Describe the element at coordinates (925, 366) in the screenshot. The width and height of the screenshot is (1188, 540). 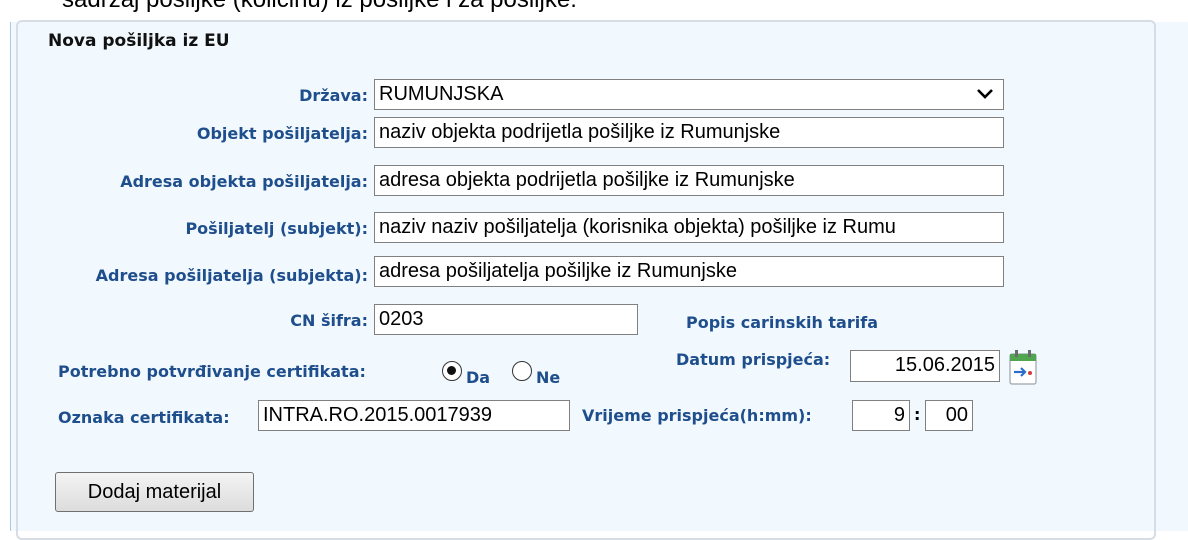
I see `datum-input: 15.06.2015` at that location.